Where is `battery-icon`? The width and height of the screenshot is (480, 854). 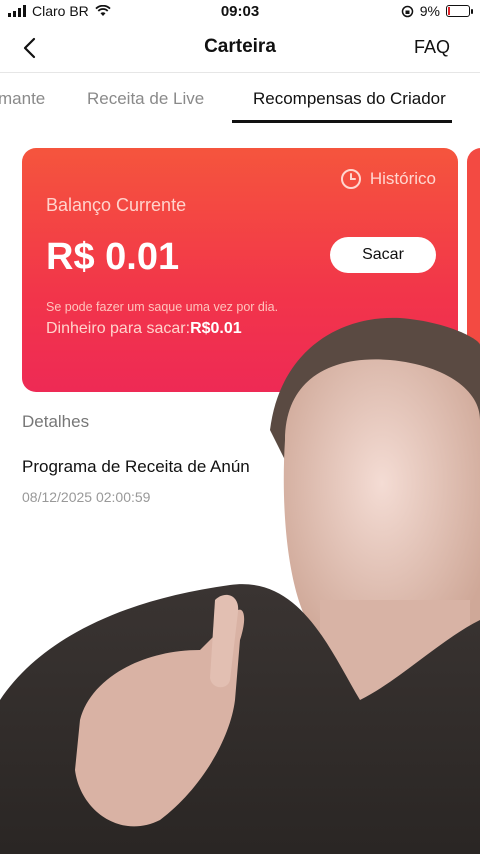 battery-icon is located at coordinates (459, 11).